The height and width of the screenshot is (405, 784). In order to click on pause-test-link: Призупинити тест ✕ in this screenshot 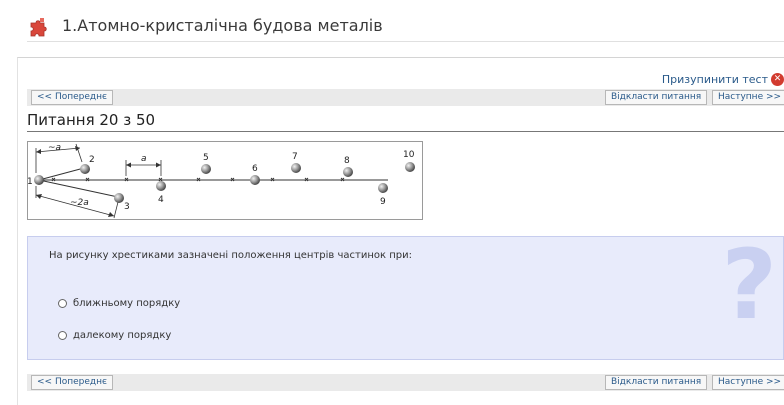, I will do `click(723, 79)`.